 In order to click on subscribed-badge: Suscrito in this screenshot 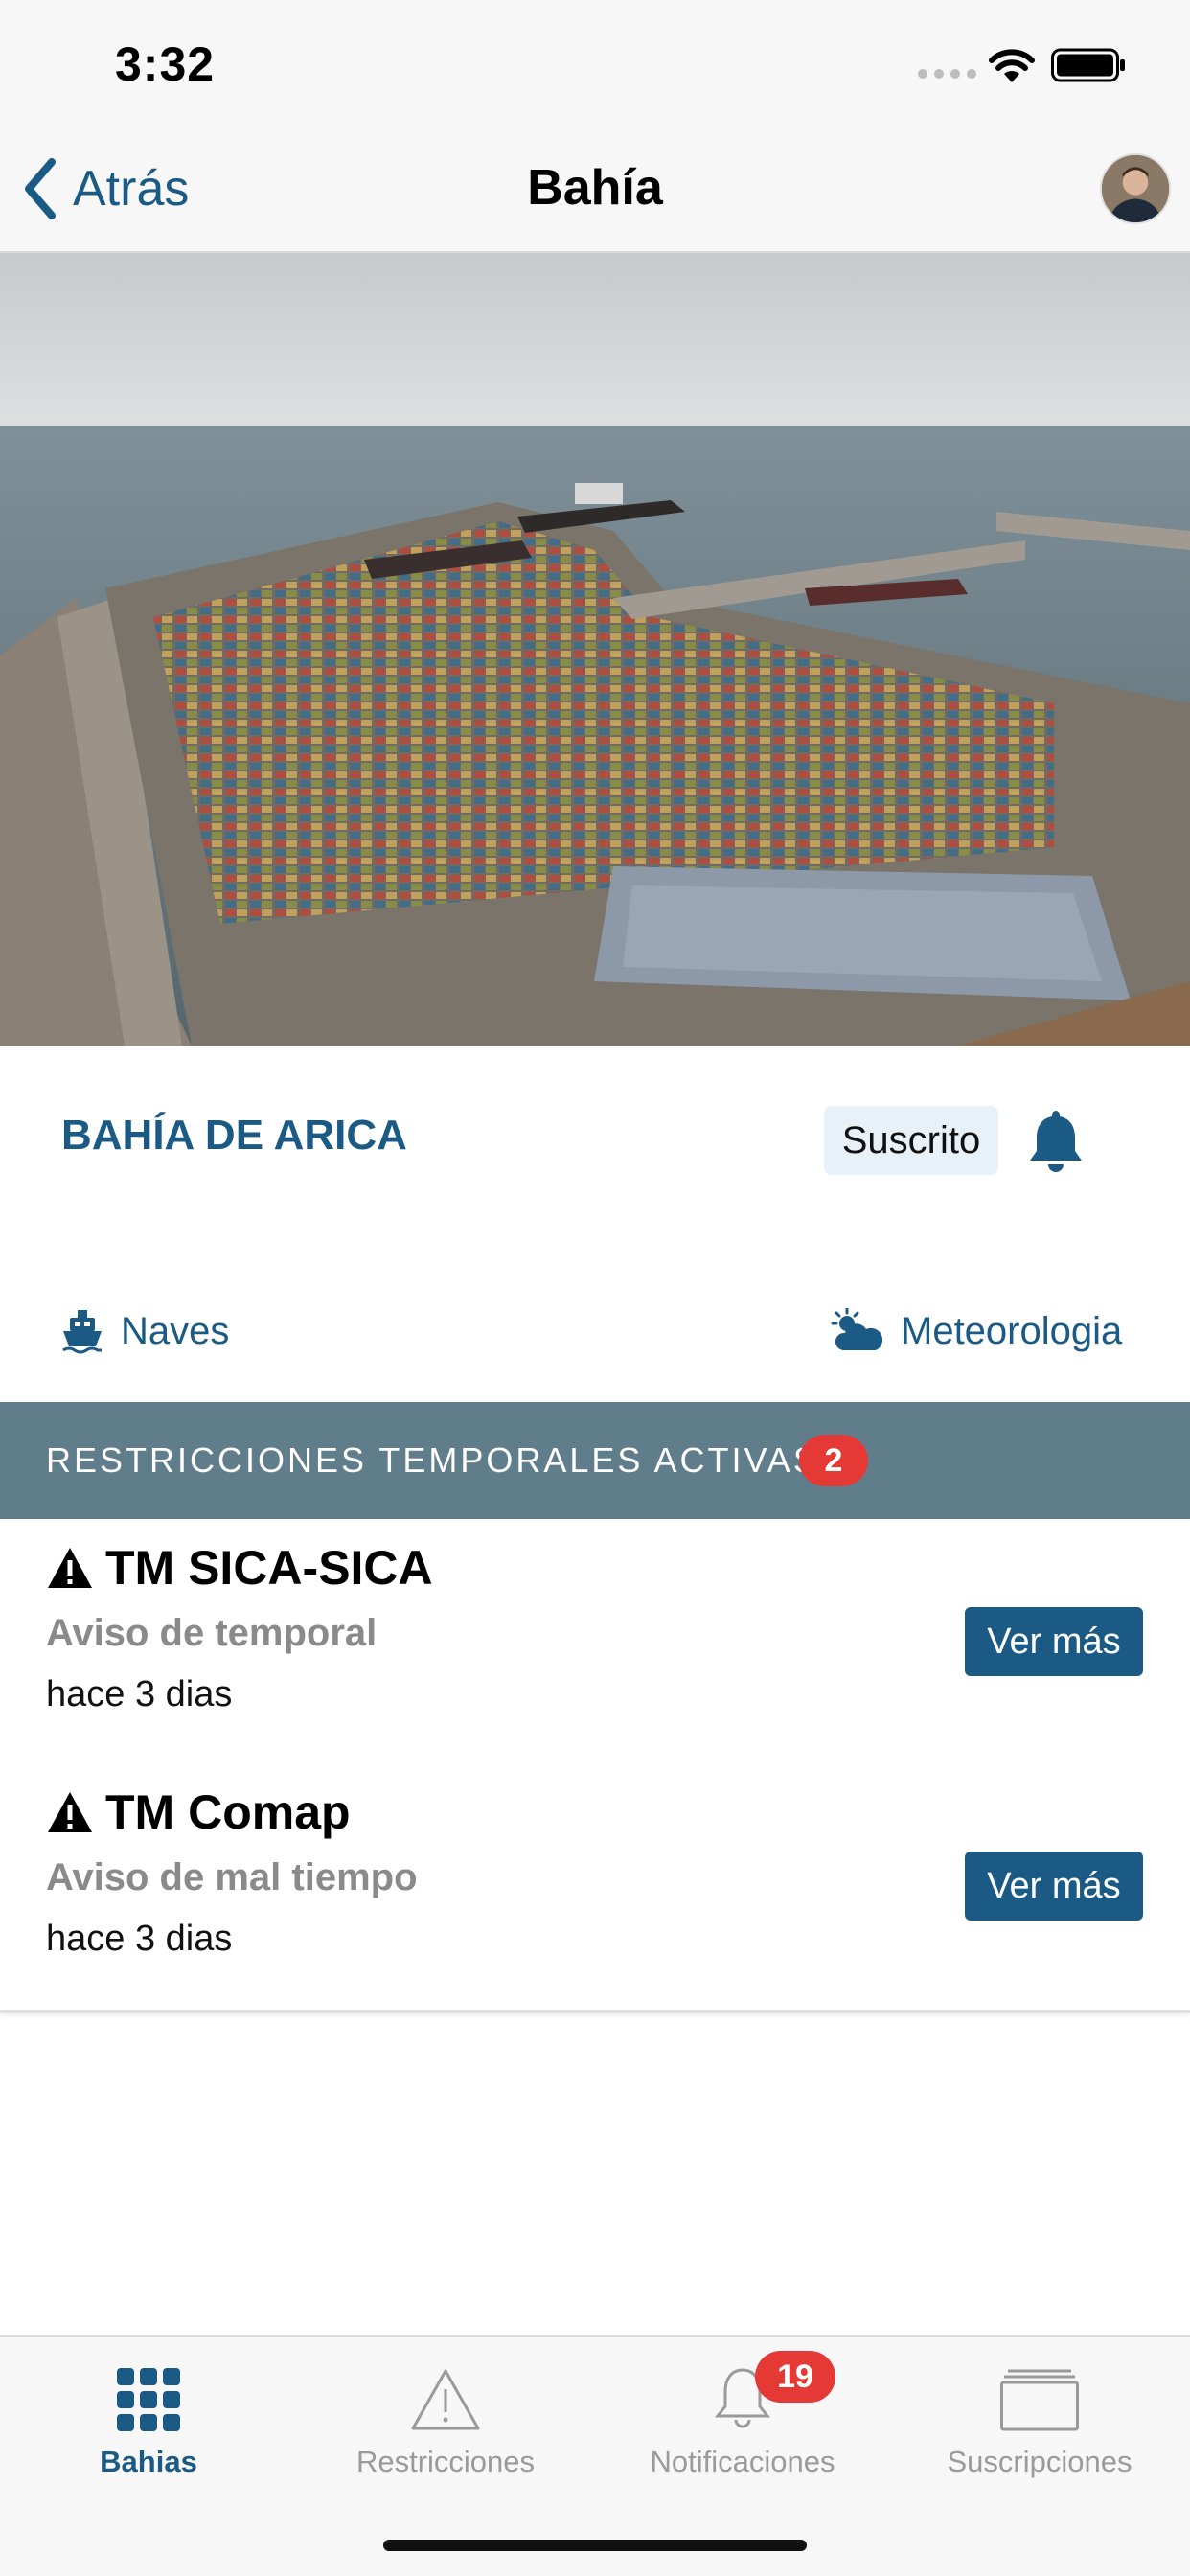, I will do `click(911, 1140)`.